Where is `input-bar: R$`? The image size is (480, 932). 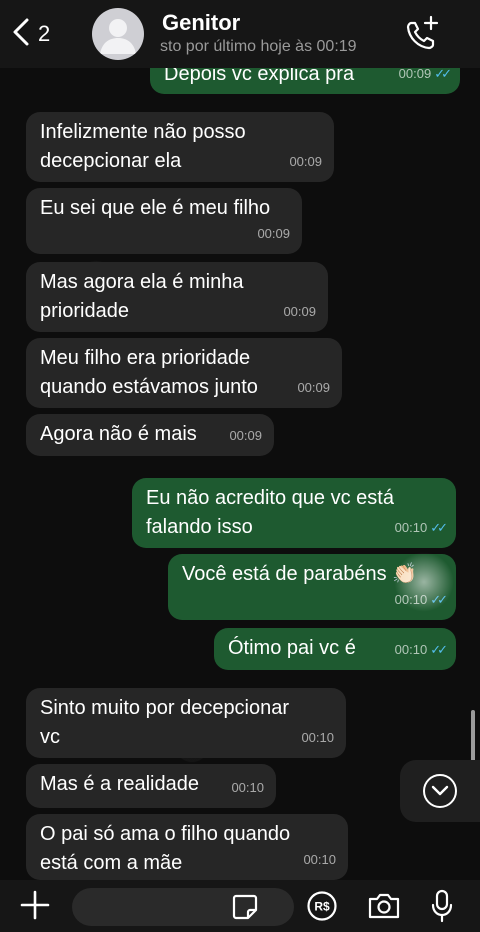 input-bar: R$ is located at coordinates (240, 906).